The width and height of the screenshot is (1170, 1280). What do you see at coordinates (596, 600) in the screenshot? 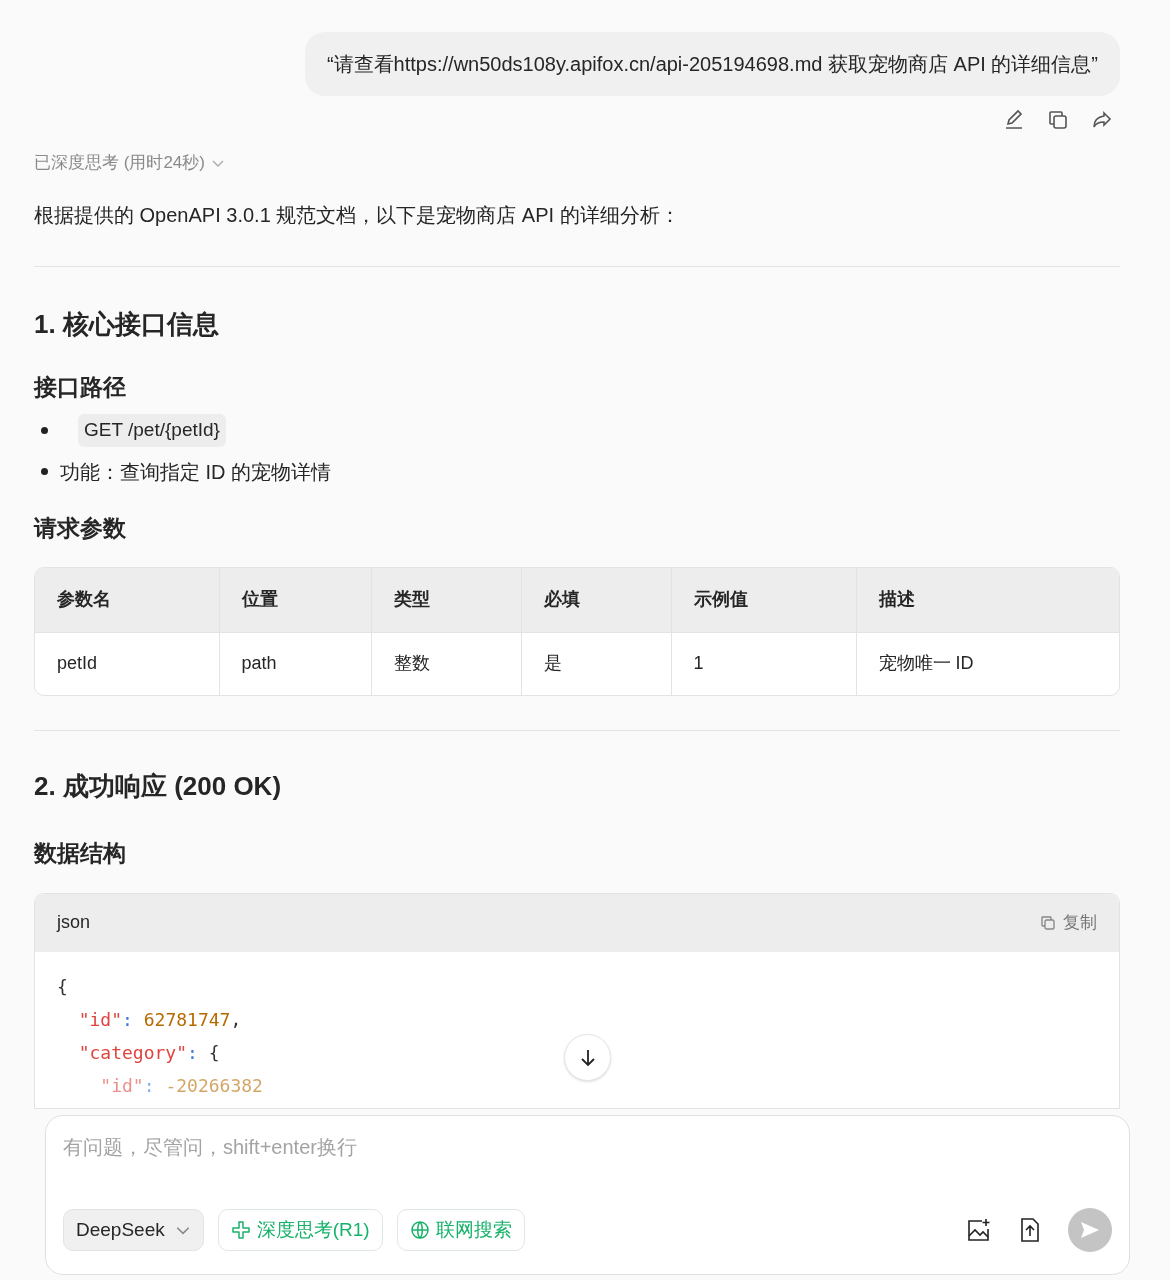
I see `column-header: 必填` at bounding box center [596, 600].